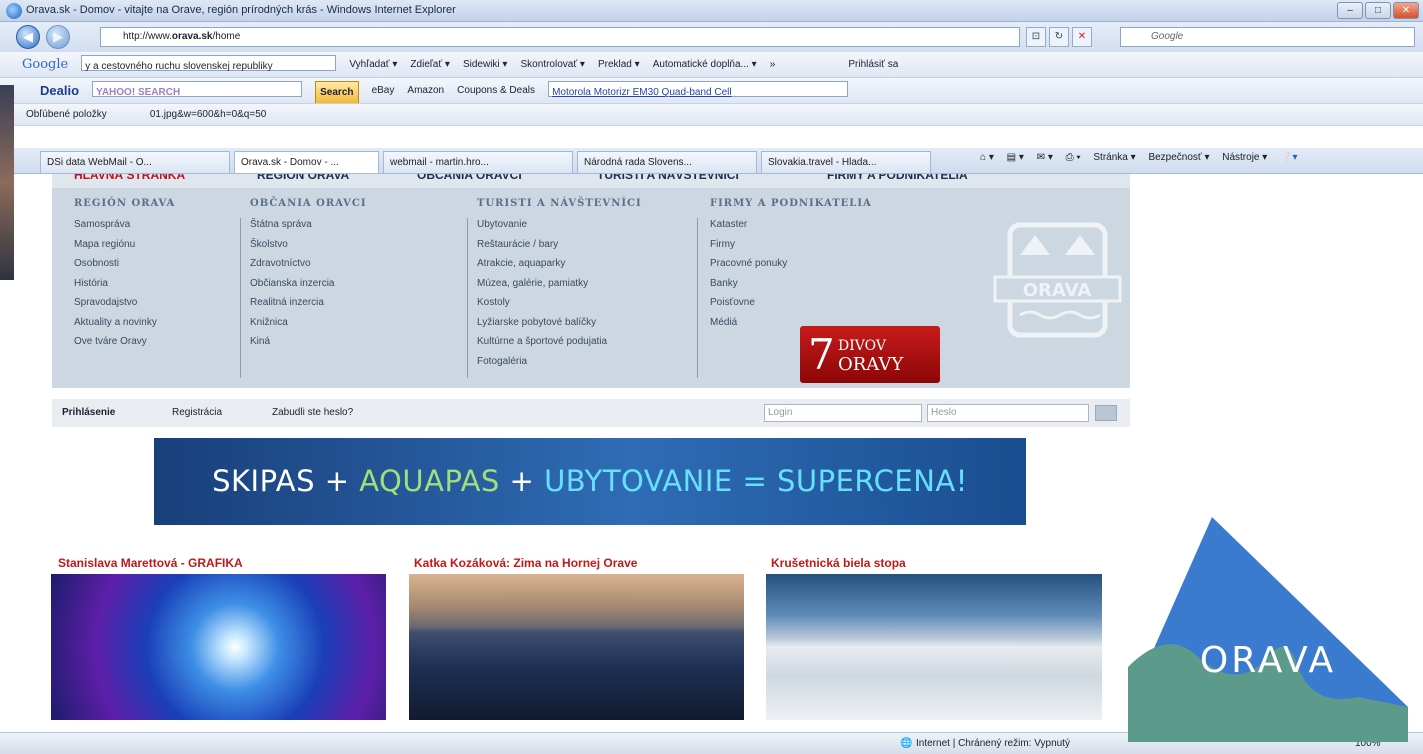 The image size is (1423, 754). Describe the element at coordinates (58, 37) in the screenshot. I see `forward-icon: ▶` at that location.